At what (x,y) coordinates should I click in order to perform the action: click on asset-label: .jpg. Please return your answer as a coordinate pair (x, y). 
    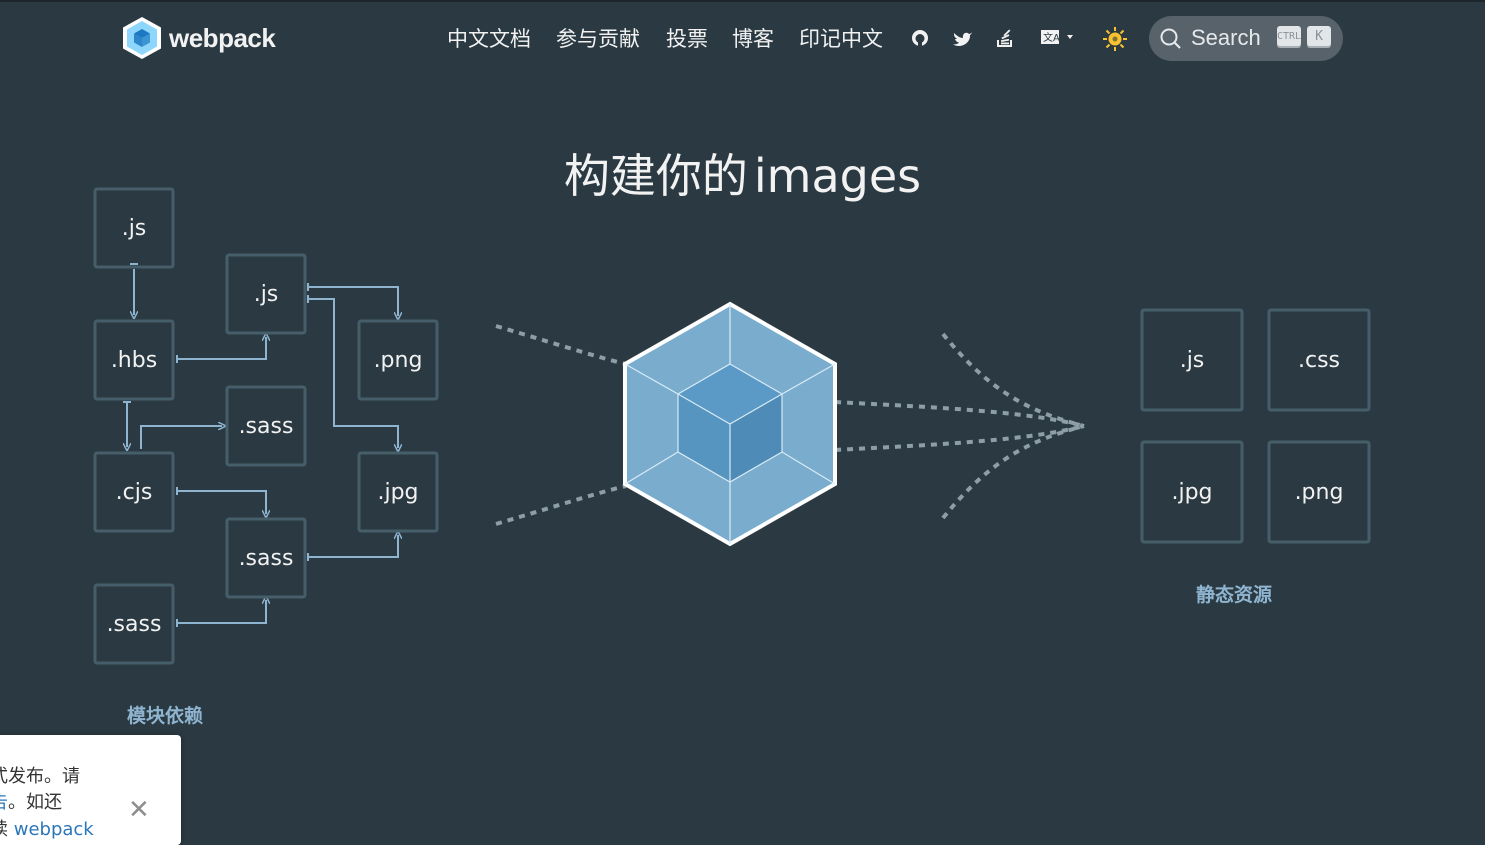
    Looking at the image, I should click on (1191, 492).